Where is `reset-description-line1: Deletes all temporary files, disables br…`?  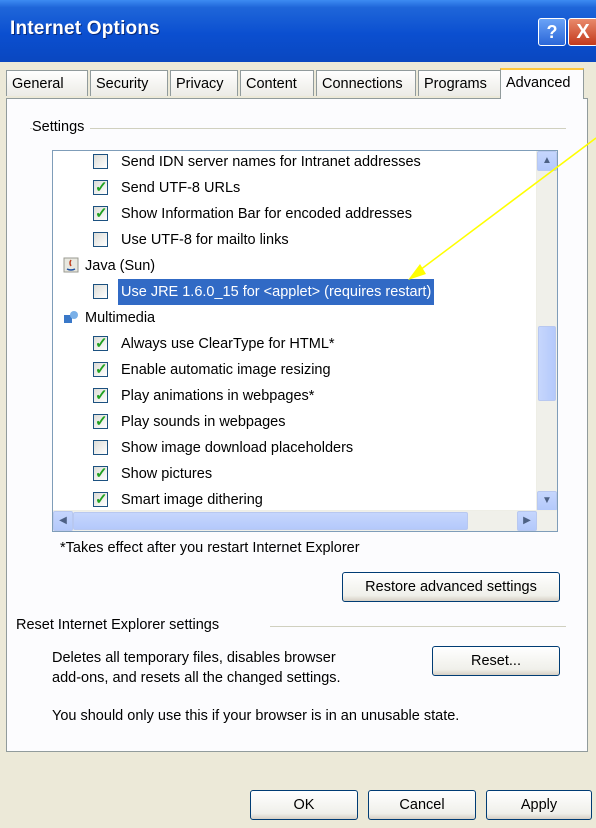
reset-description-line1: Deletes all temporary files, disables br… is located at coordinates (194, 658).